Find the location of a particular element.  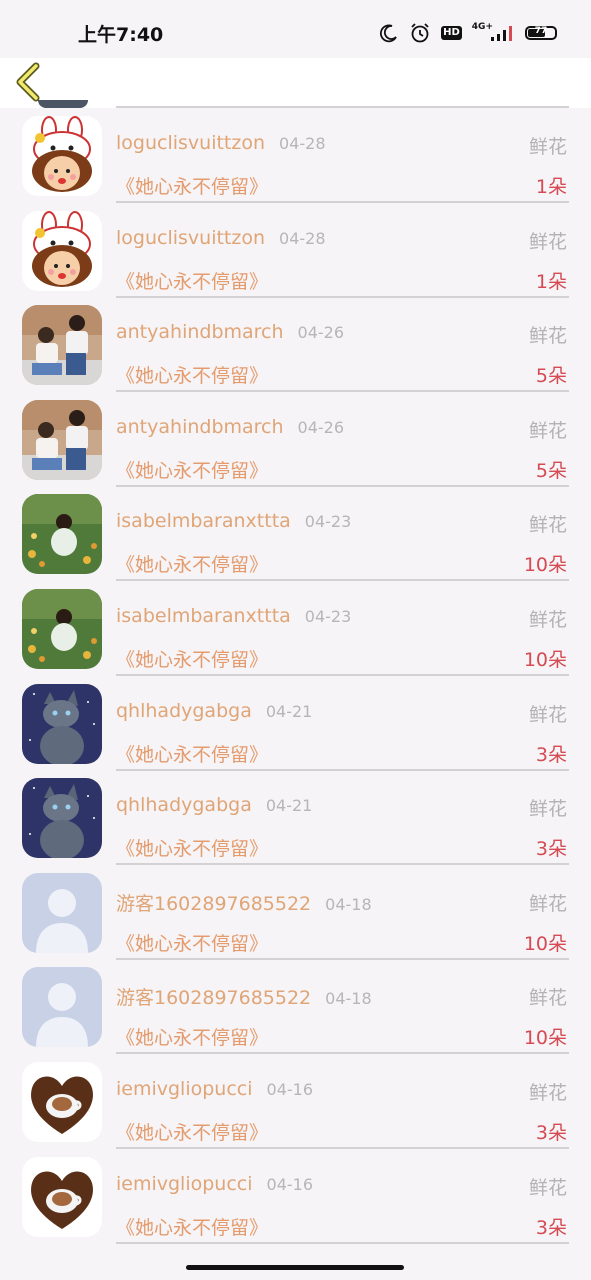

back-button is located at coordinates (29, 82).